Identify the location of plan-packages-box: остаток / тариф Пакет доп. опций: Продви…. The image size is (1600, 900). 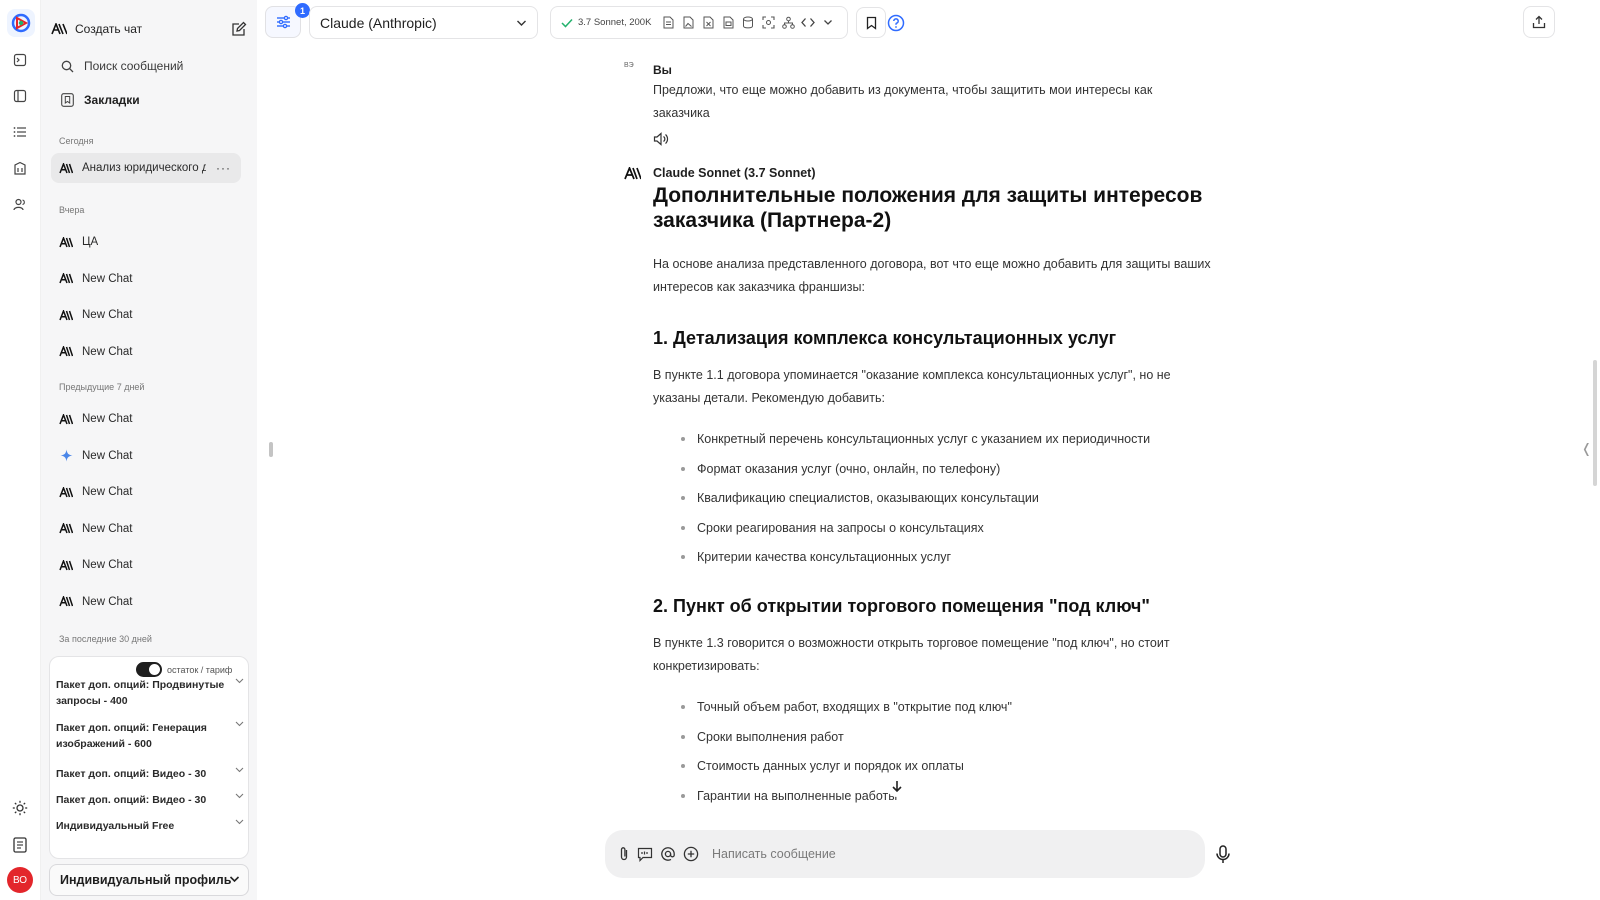
(149, 757).